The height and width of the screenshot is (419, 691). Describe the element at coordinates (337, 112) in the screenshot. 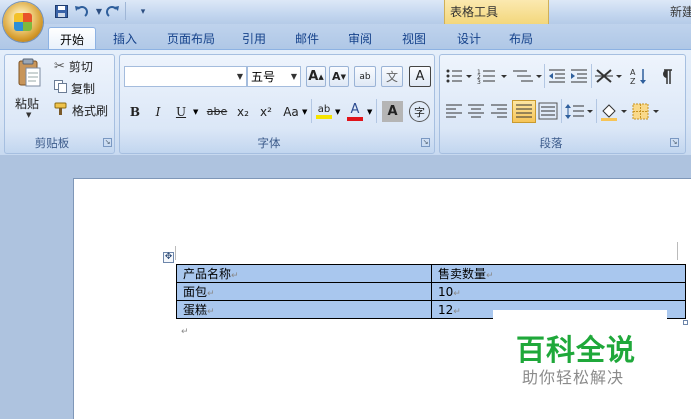

I see `highlight-dropdown-icon: ▼` at that location.